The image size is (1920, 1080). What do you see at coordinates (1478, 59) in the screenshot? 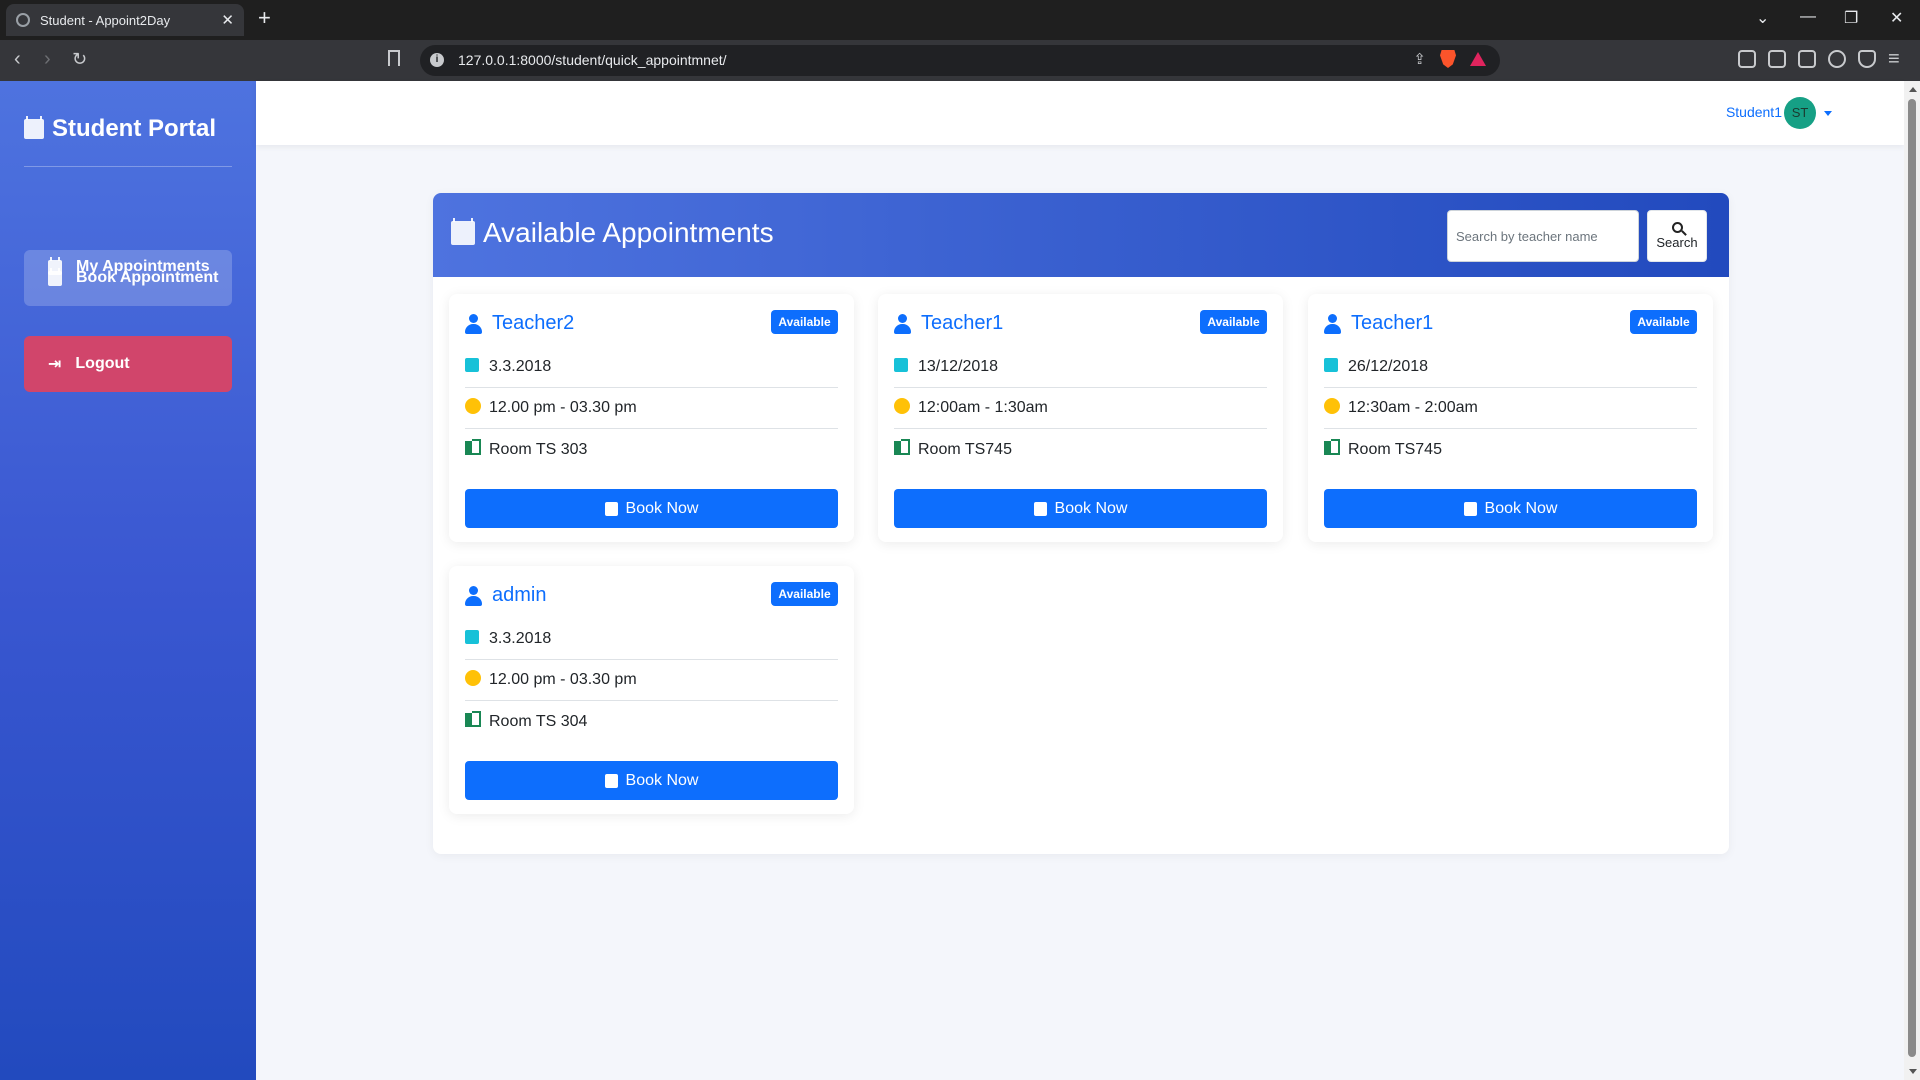
I see `brave-rewards-icon` at bounding box center [1478, 59].